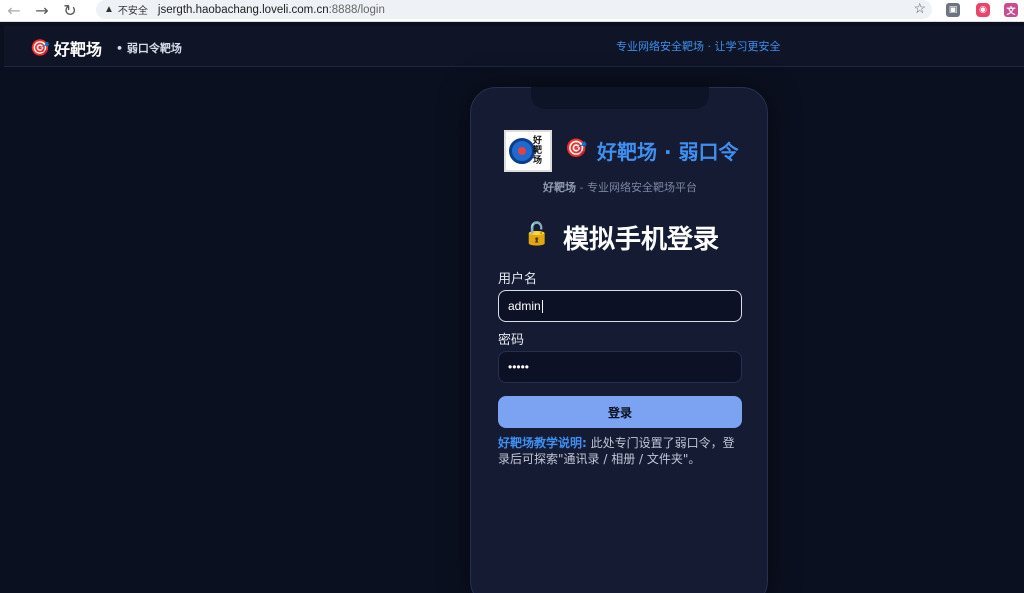 This screenshot has width=1024, height=593. Describe the element at coordinates (14, 11) in the screenshot. I see `back-icon: ←` at that location.